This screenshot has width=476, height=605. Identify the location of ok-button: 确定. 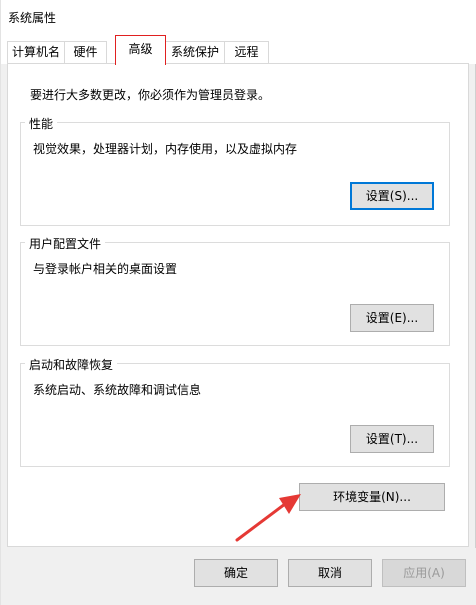
(236, 573).